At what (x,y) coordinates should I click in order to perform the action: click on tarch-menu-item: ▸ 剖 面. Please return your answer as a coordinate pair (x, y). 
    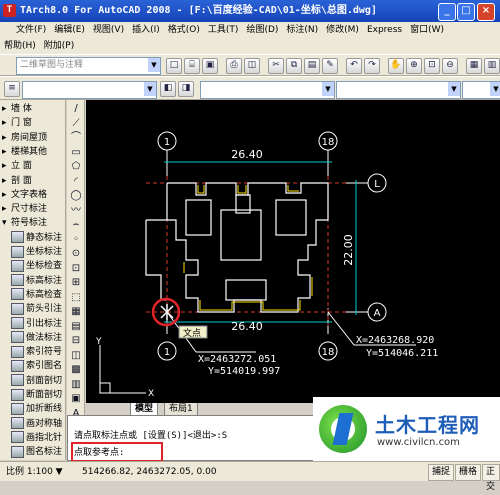
    Looking at the image, I should click on (33, 181).